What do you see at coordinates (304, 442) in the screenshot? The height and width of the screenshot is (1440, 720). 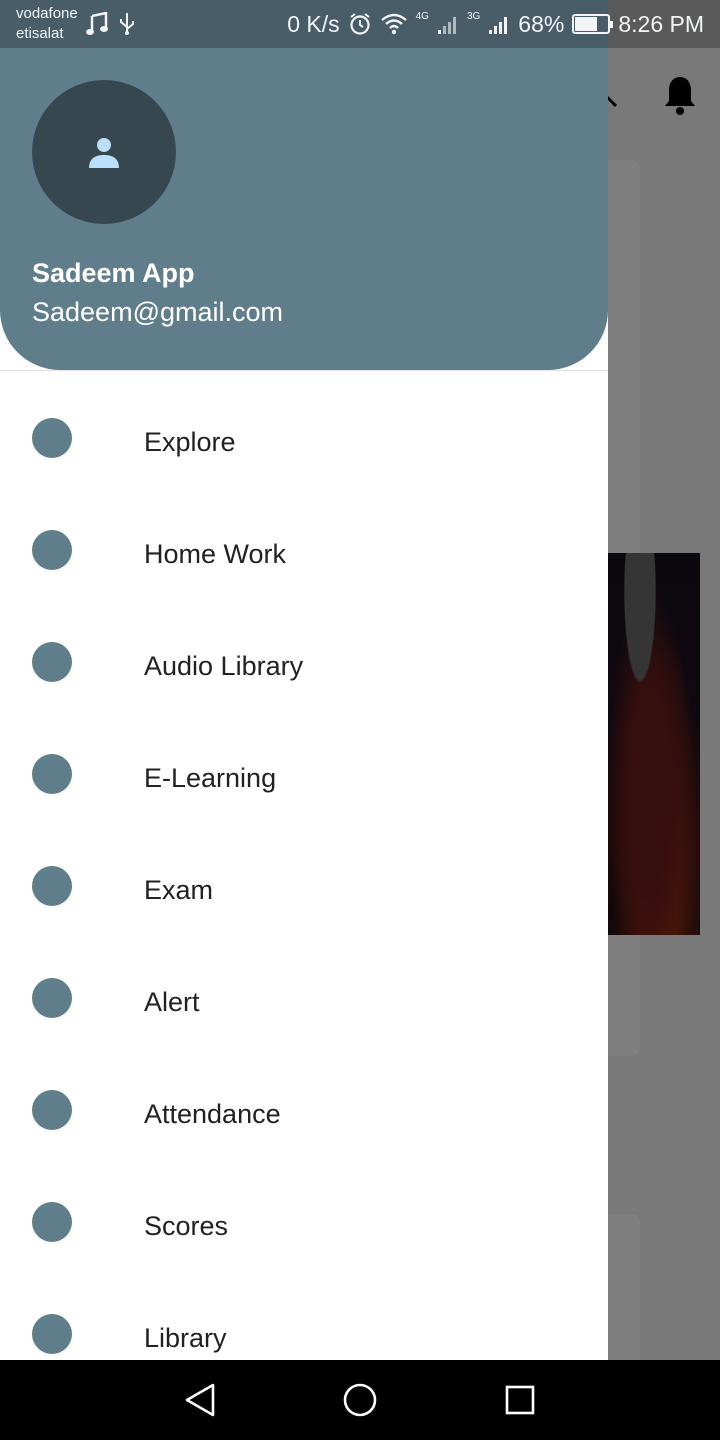 I see `menu-item-explore: Explore` at bounding box center [304, 442].